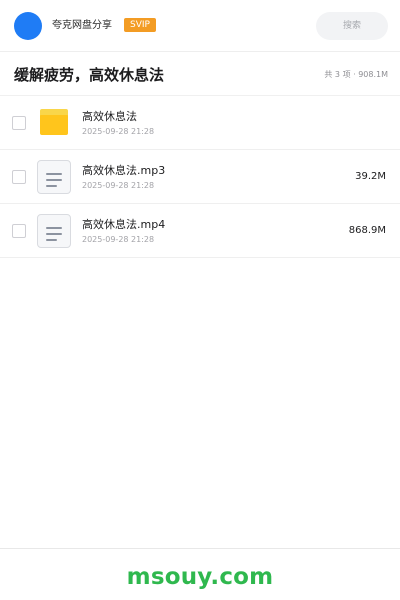  Describe the element at coordinates (200, 123) in the screenshot. I see `file-row: 高效休息法 2025-09-28 21:28` at that location.